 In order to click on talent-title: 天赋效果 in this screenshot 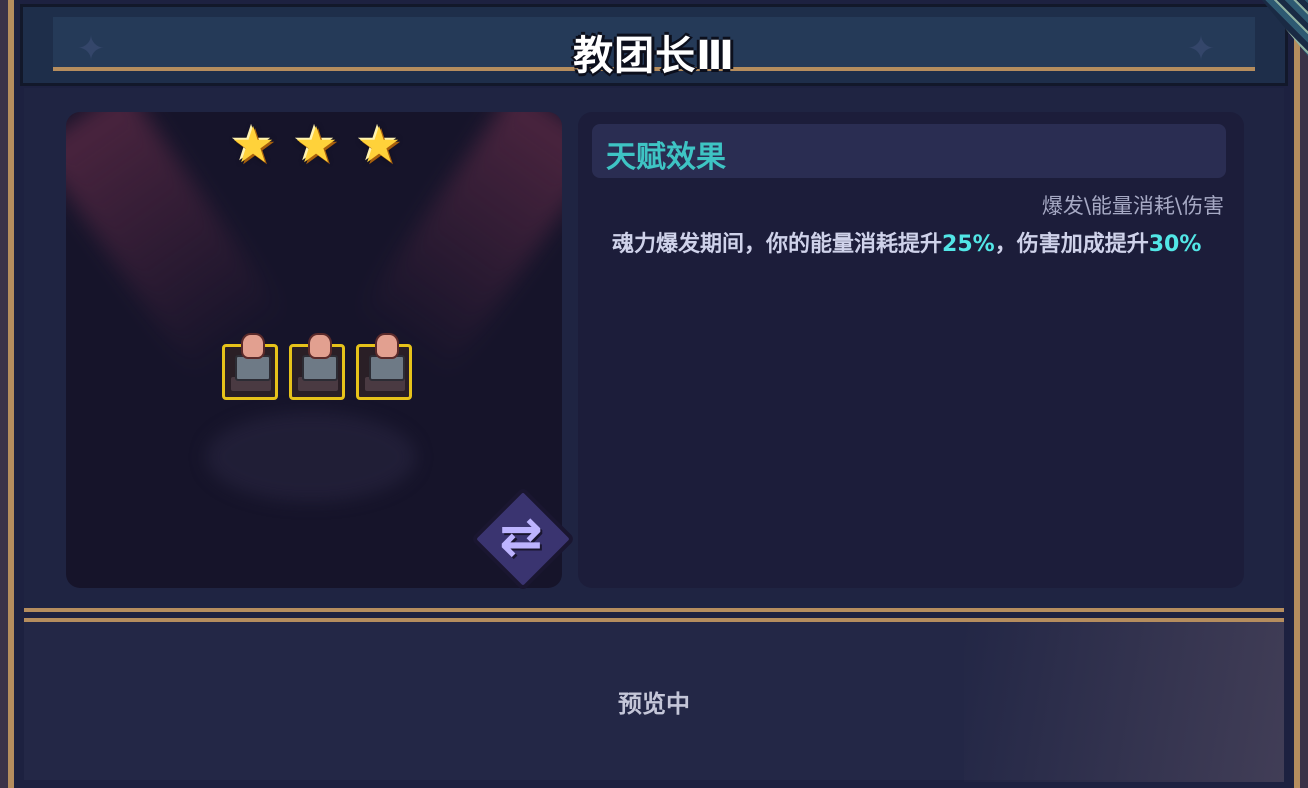, I will do `click(666, 157)`.